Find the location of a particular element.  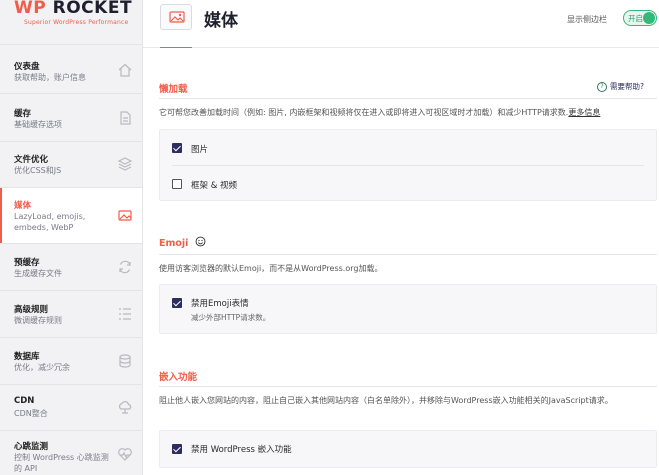

sidebar-item-title: 媒体 is located at coordinates (23, 206).